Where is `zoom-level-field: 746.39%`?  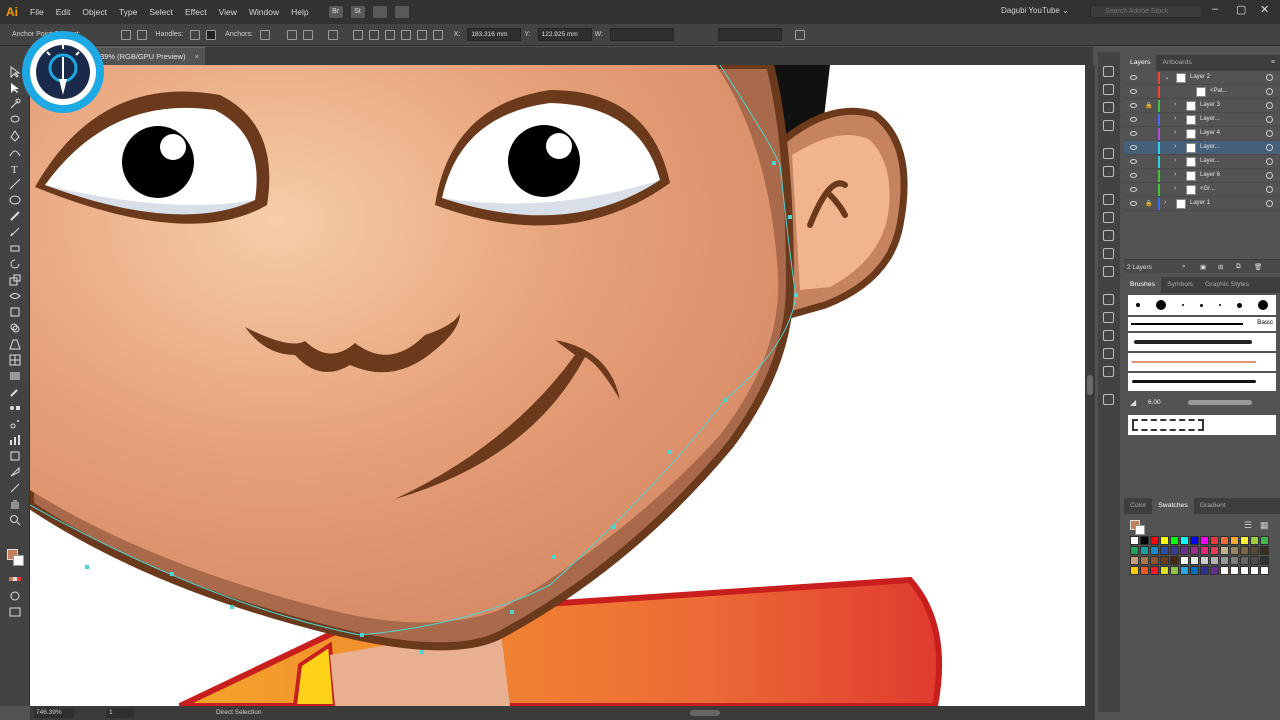
zoom-level-field: 746.39% is located at coordinates (54, 713).